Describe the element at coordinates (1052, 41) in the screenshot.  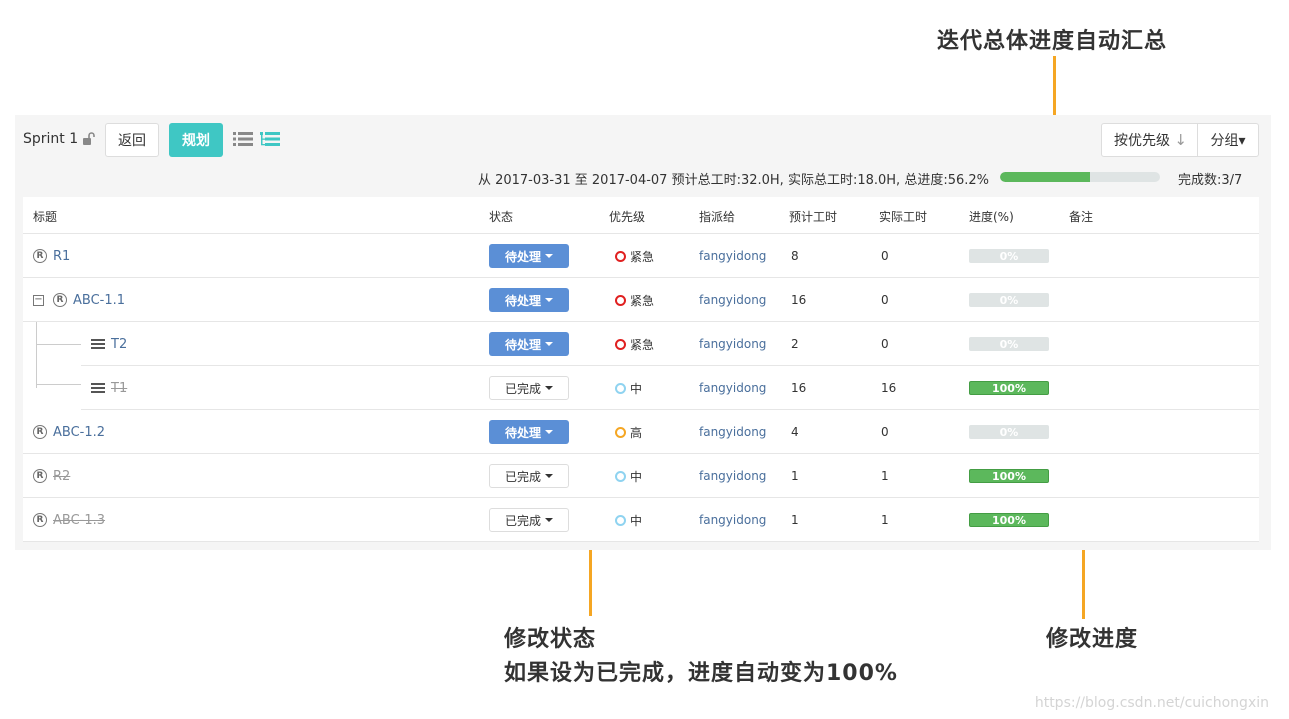
I see `annotation-overall-progress: 迭代总体进度自动汇总` at that location.